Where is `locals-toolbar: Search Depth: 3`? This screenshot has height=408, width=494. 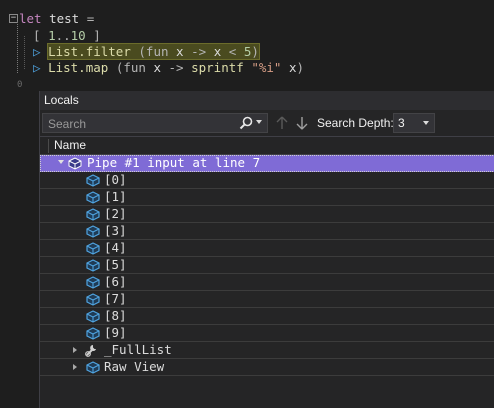
locals-toolbar: Search Depth: 3 is located at coordinates (267, 123).